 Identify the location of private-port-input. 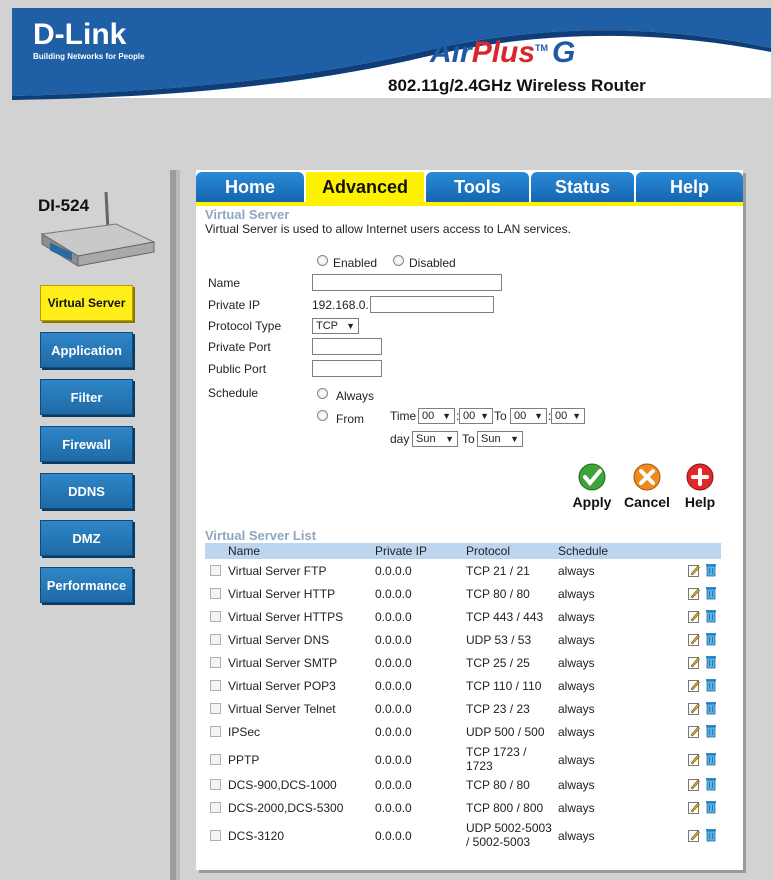
(347, 346).